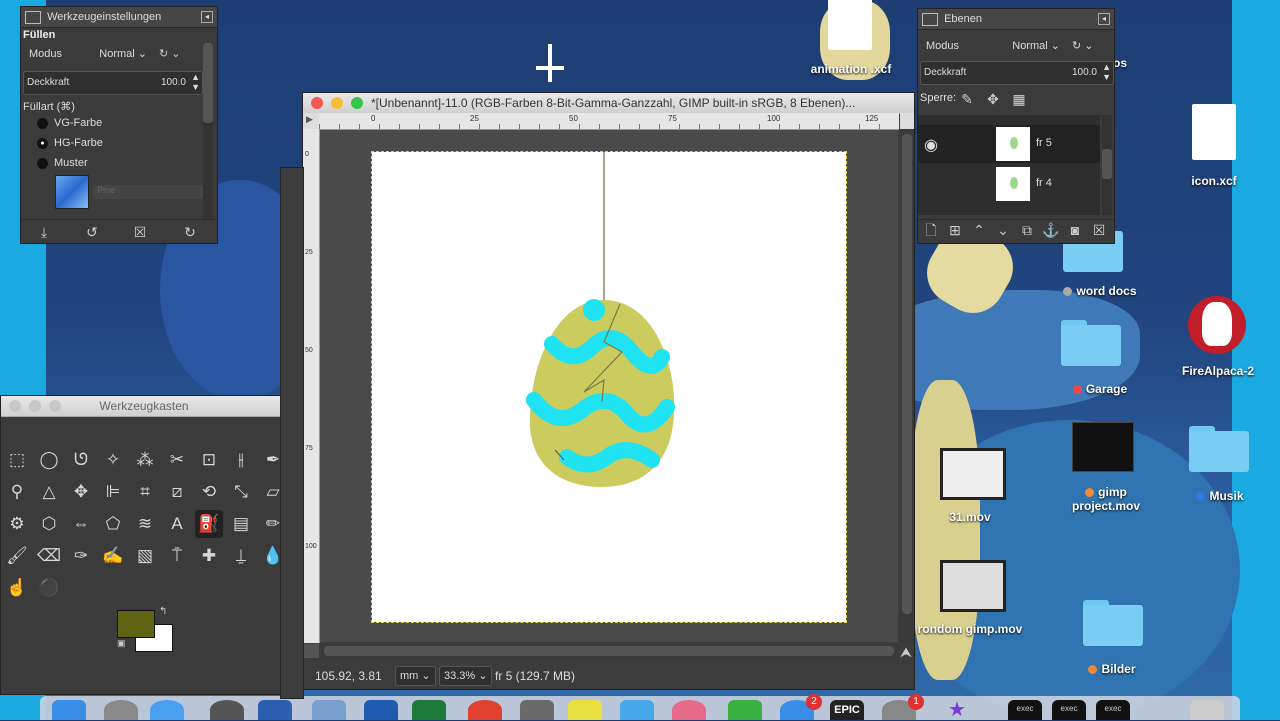  I want to click on foreground-color-swatch, so click(136, 624).